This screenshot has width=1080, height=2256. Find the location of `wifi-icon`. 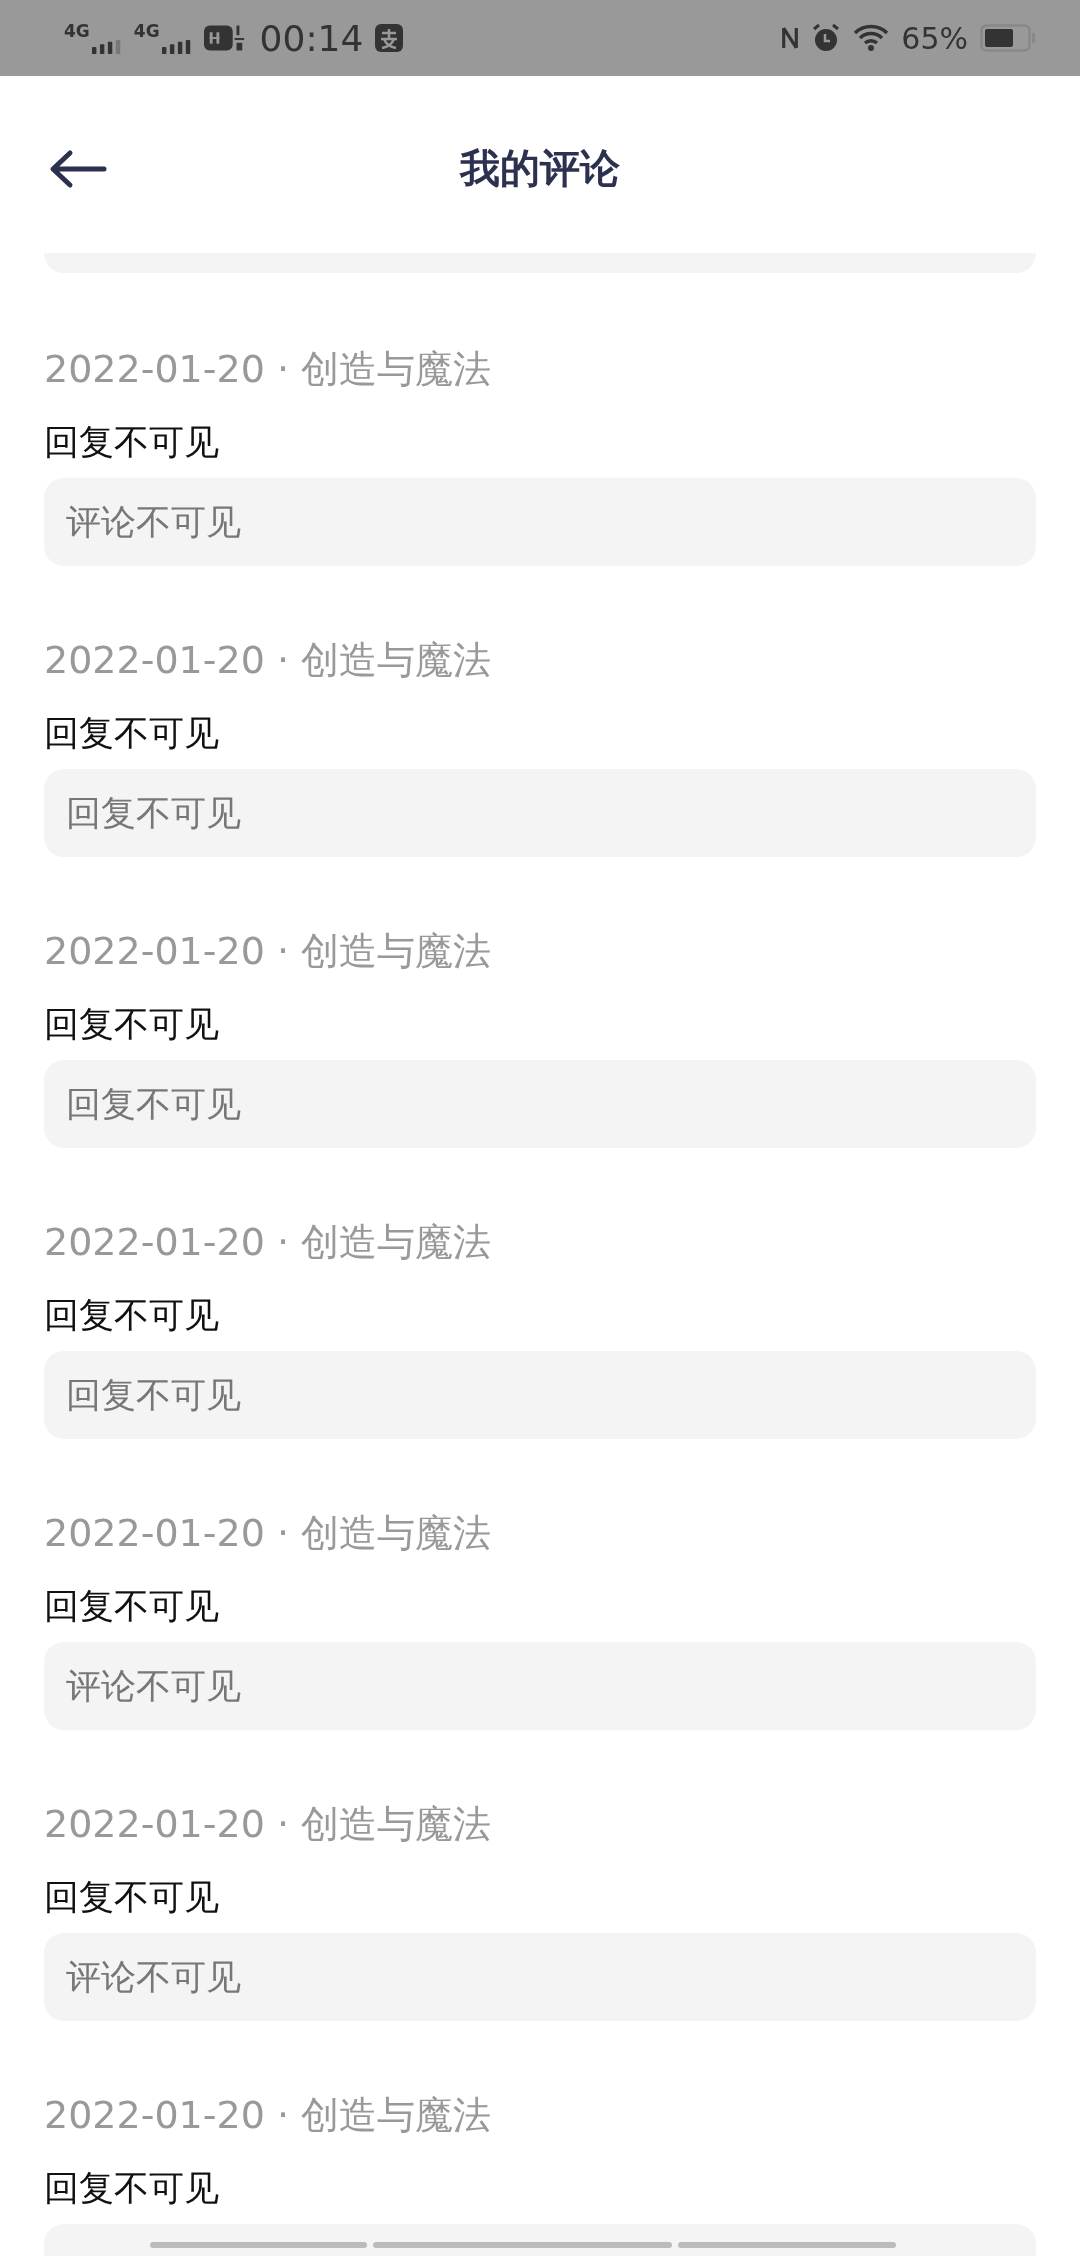

wifi-icon is located at coordinates (871, 38).